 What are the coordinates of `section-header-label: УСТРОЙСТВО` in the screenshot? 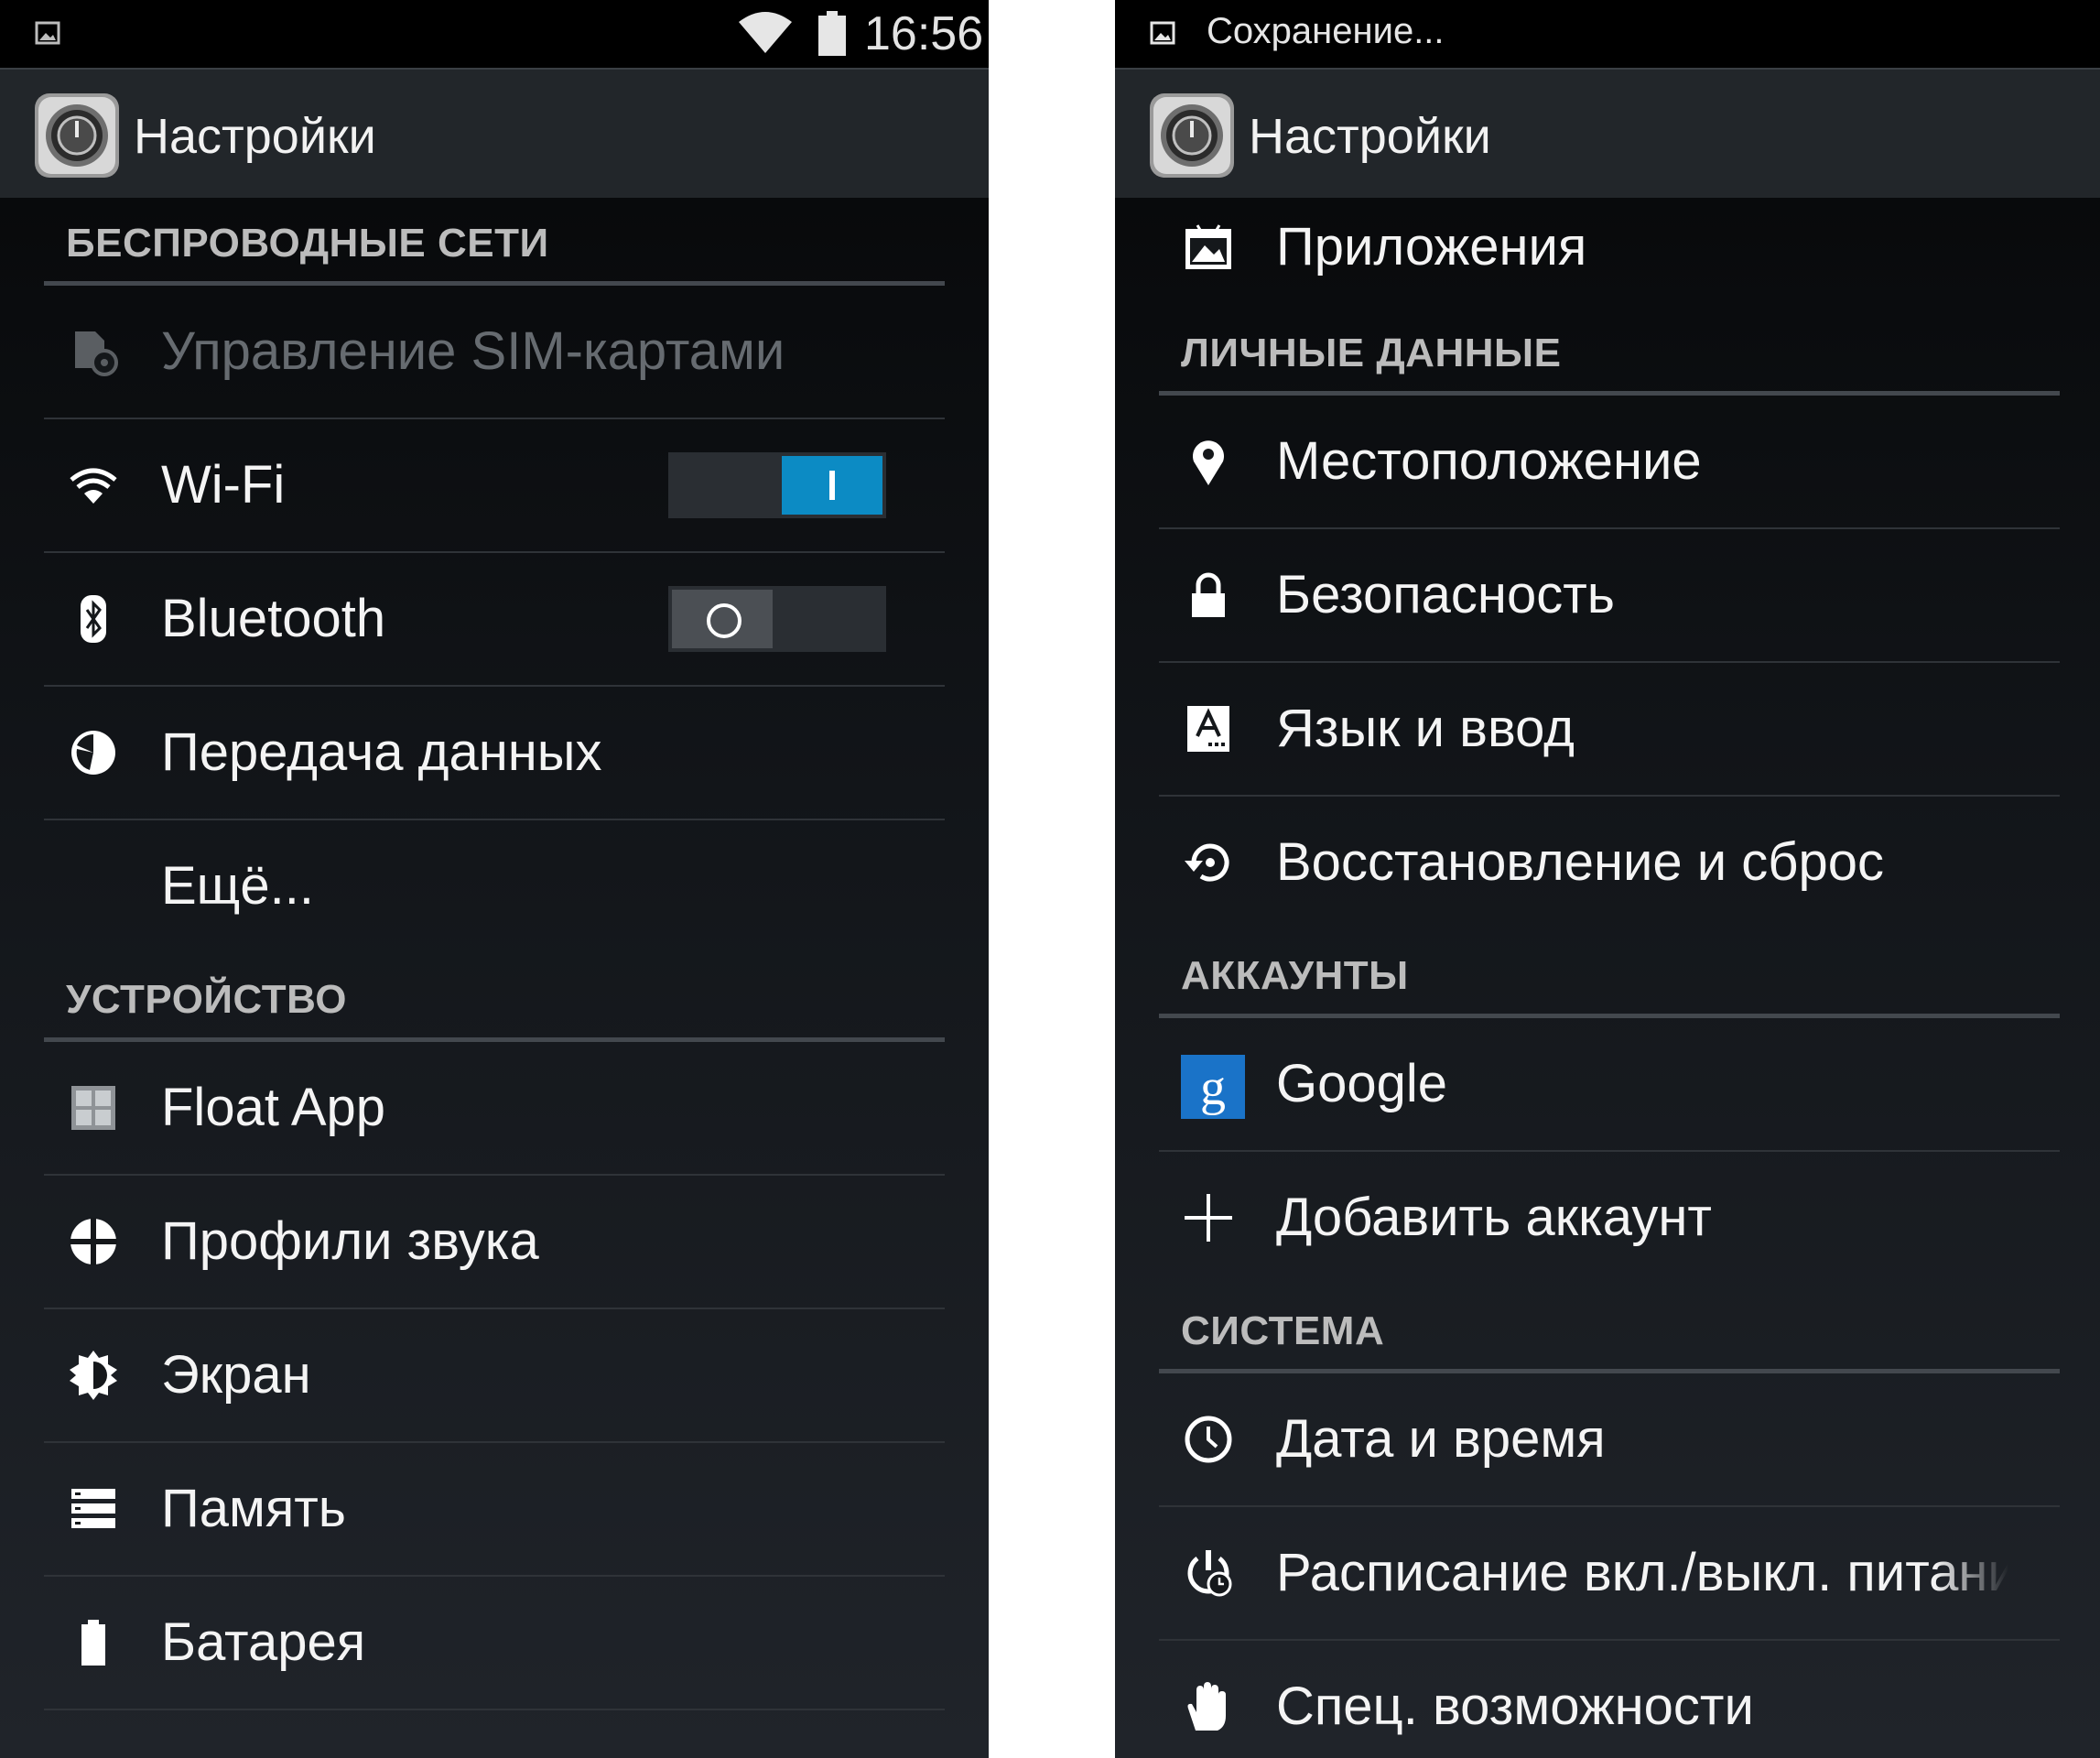 It's located at (207, 999).